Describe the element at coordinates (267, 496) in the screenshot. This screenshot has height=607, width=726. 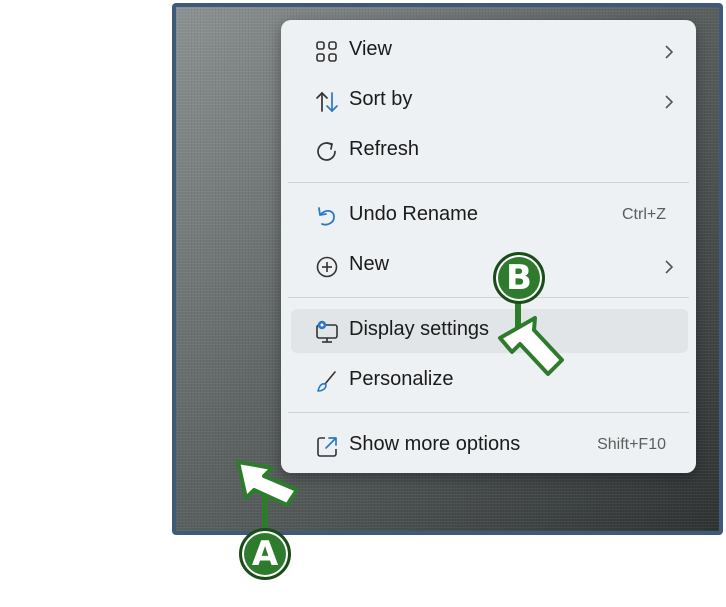
I see `callout-arrow-a` at that location.